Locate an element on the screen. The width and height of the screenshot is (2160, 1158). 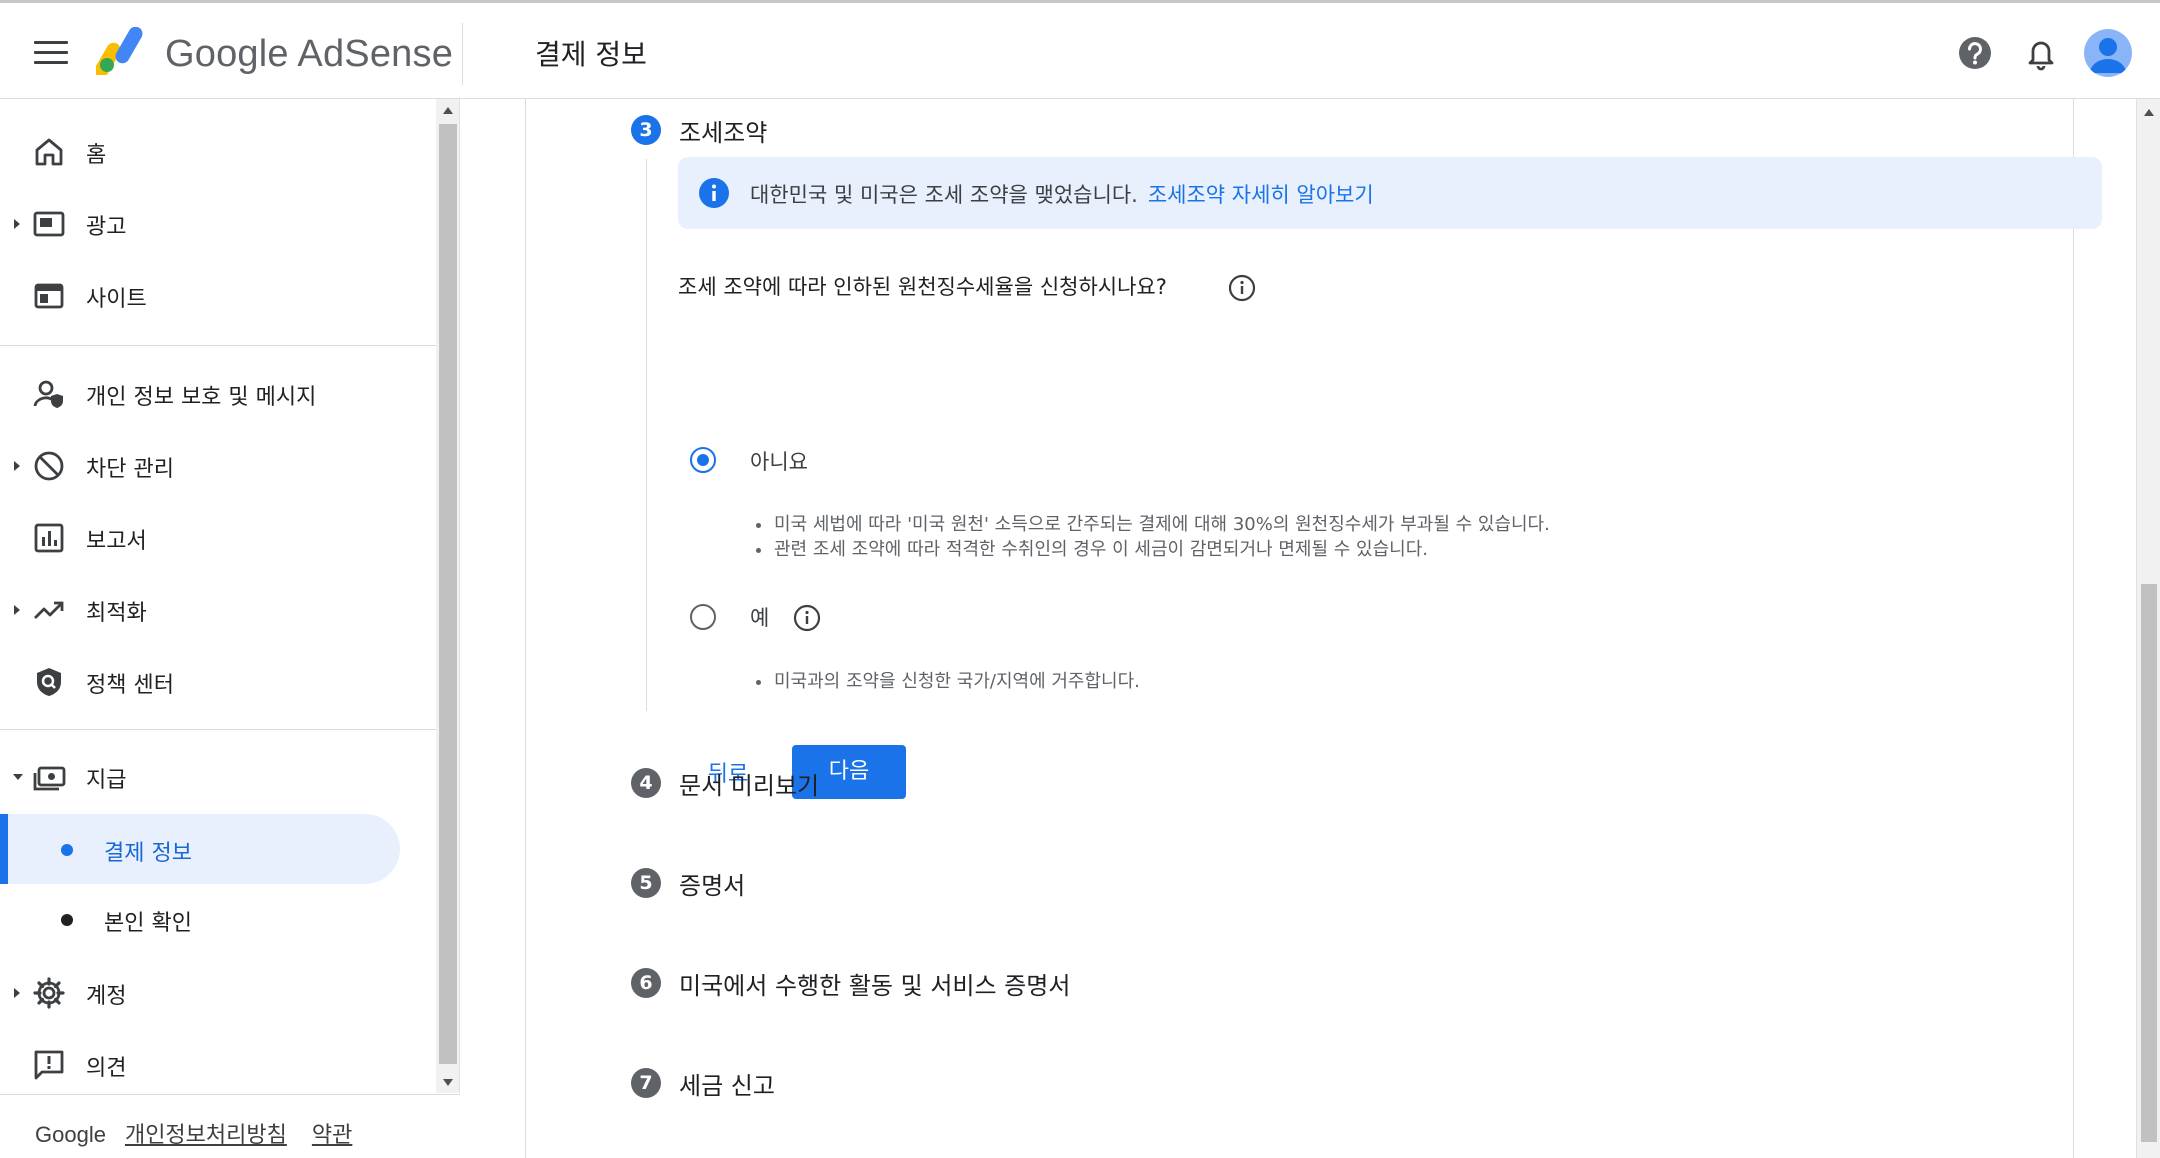
yes-option-details: 미국과의 조약을 신청한 국가/지역에 거주합니다. is located at coordinates (947, 681).